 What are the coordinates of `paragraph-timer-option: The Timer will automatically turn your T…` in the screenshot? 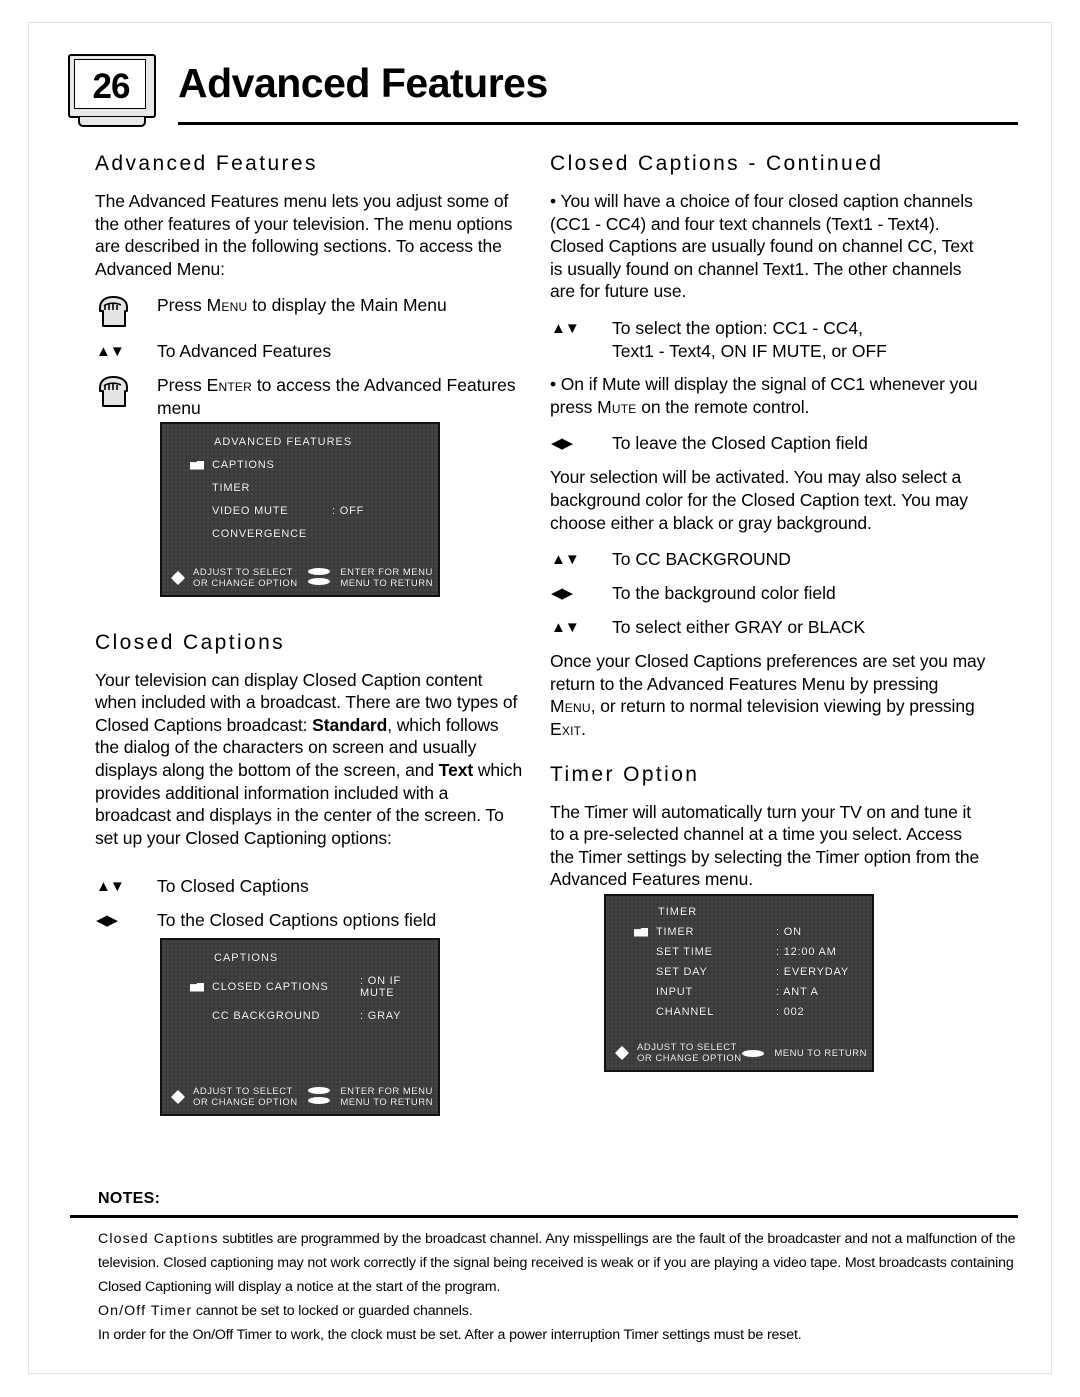 It's located at (765, 845).